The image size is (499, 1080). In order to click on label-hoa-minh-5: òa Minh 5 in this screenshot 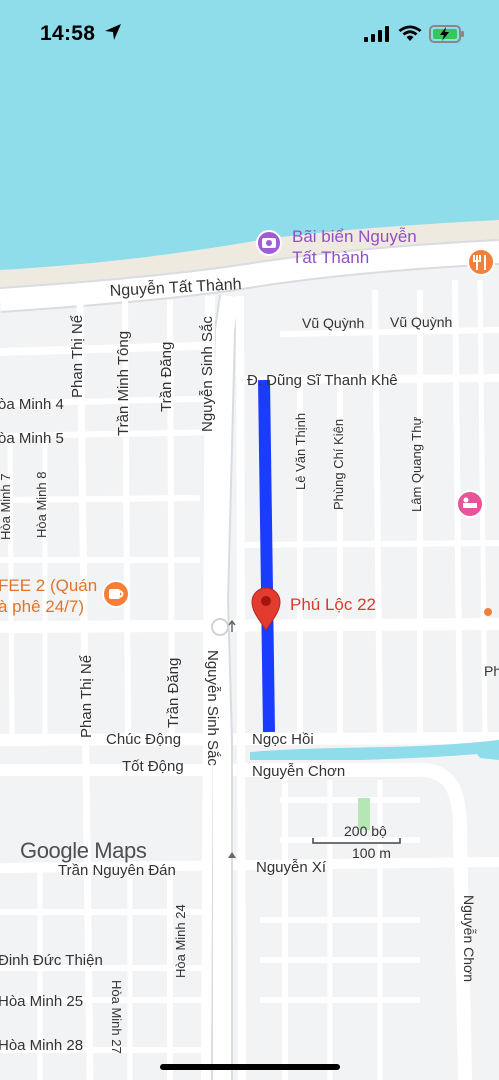, I will do `click(32, 438)`.